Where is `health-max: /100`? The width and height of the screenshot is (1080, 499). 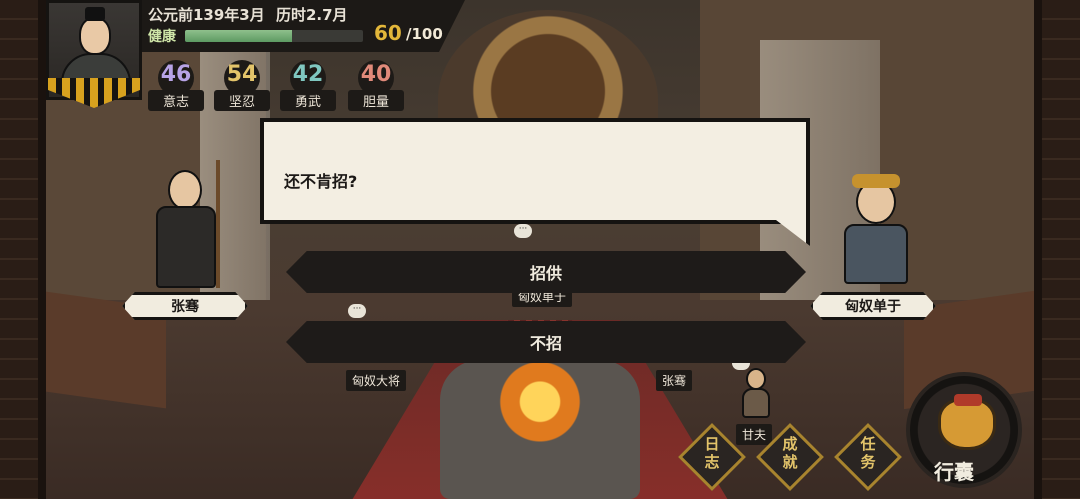 health-max: /100 is located at coordinates (424, 34).